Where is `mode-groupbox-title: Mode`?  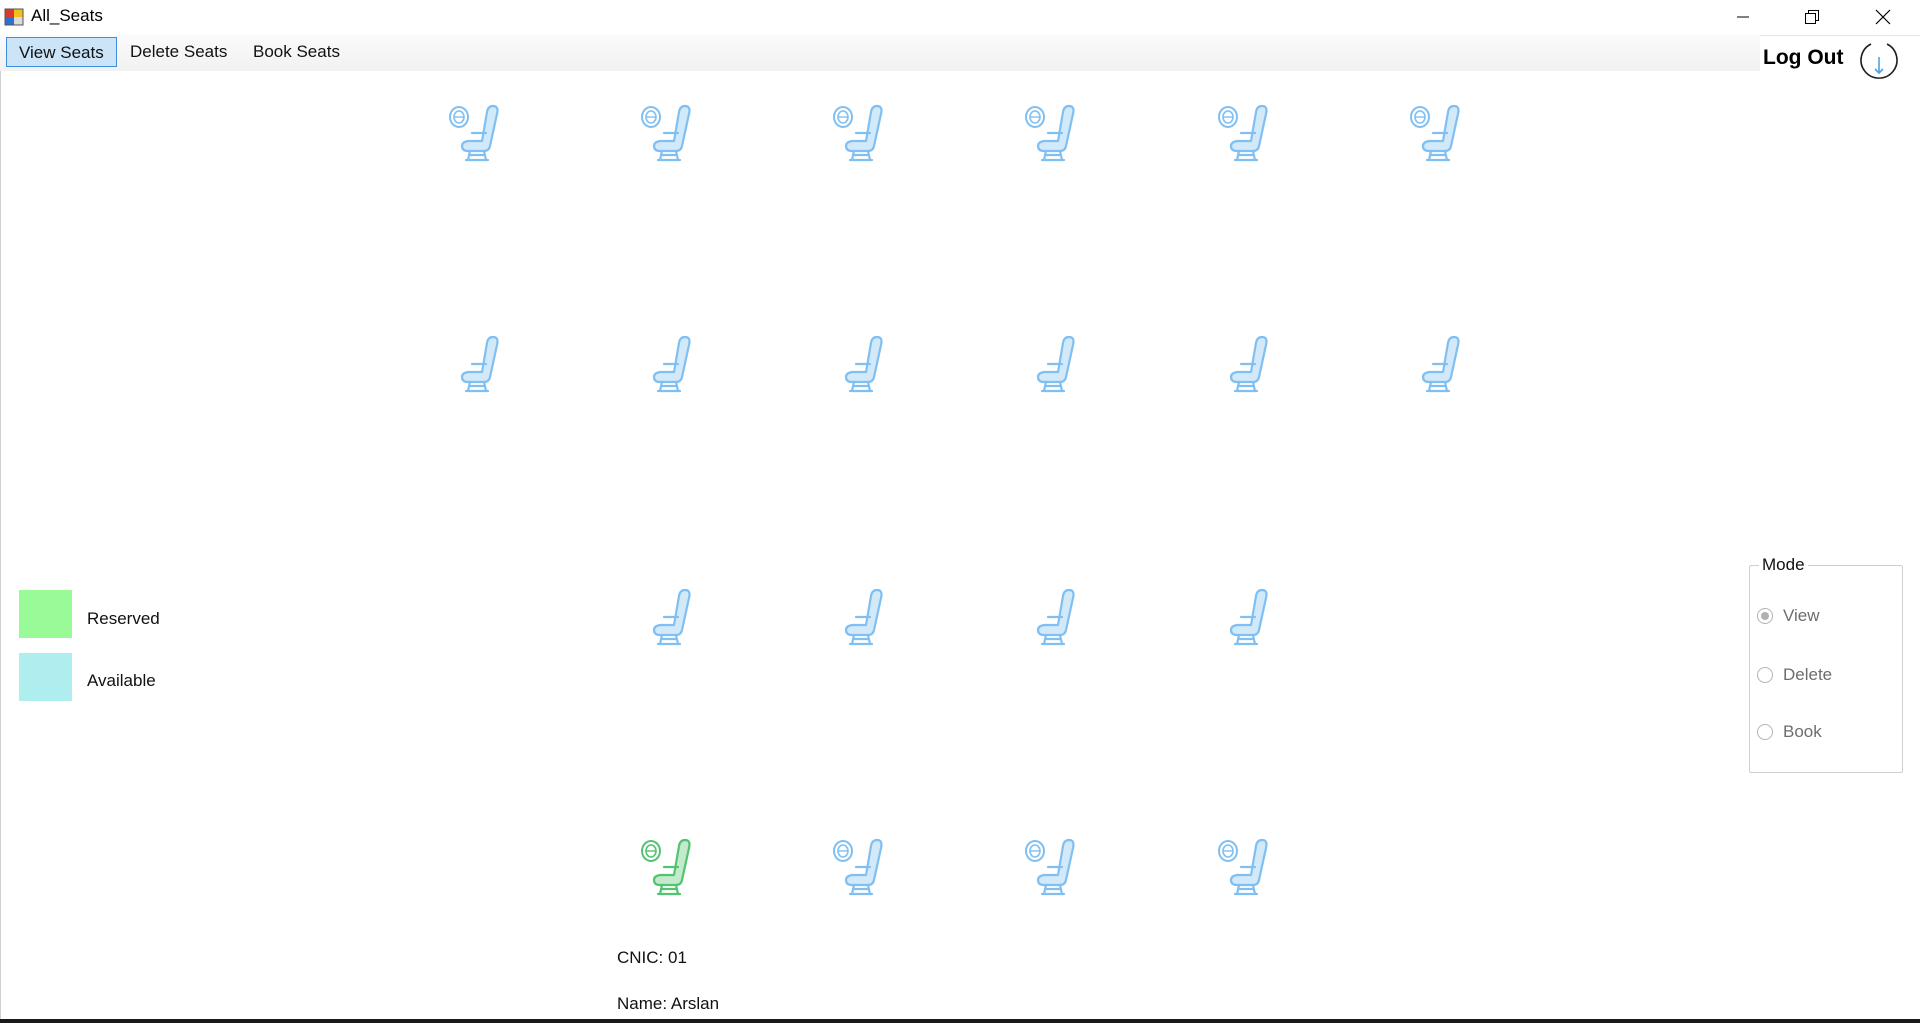 mode-groupbox-title: Mode is located at coordinates (1783, 565).